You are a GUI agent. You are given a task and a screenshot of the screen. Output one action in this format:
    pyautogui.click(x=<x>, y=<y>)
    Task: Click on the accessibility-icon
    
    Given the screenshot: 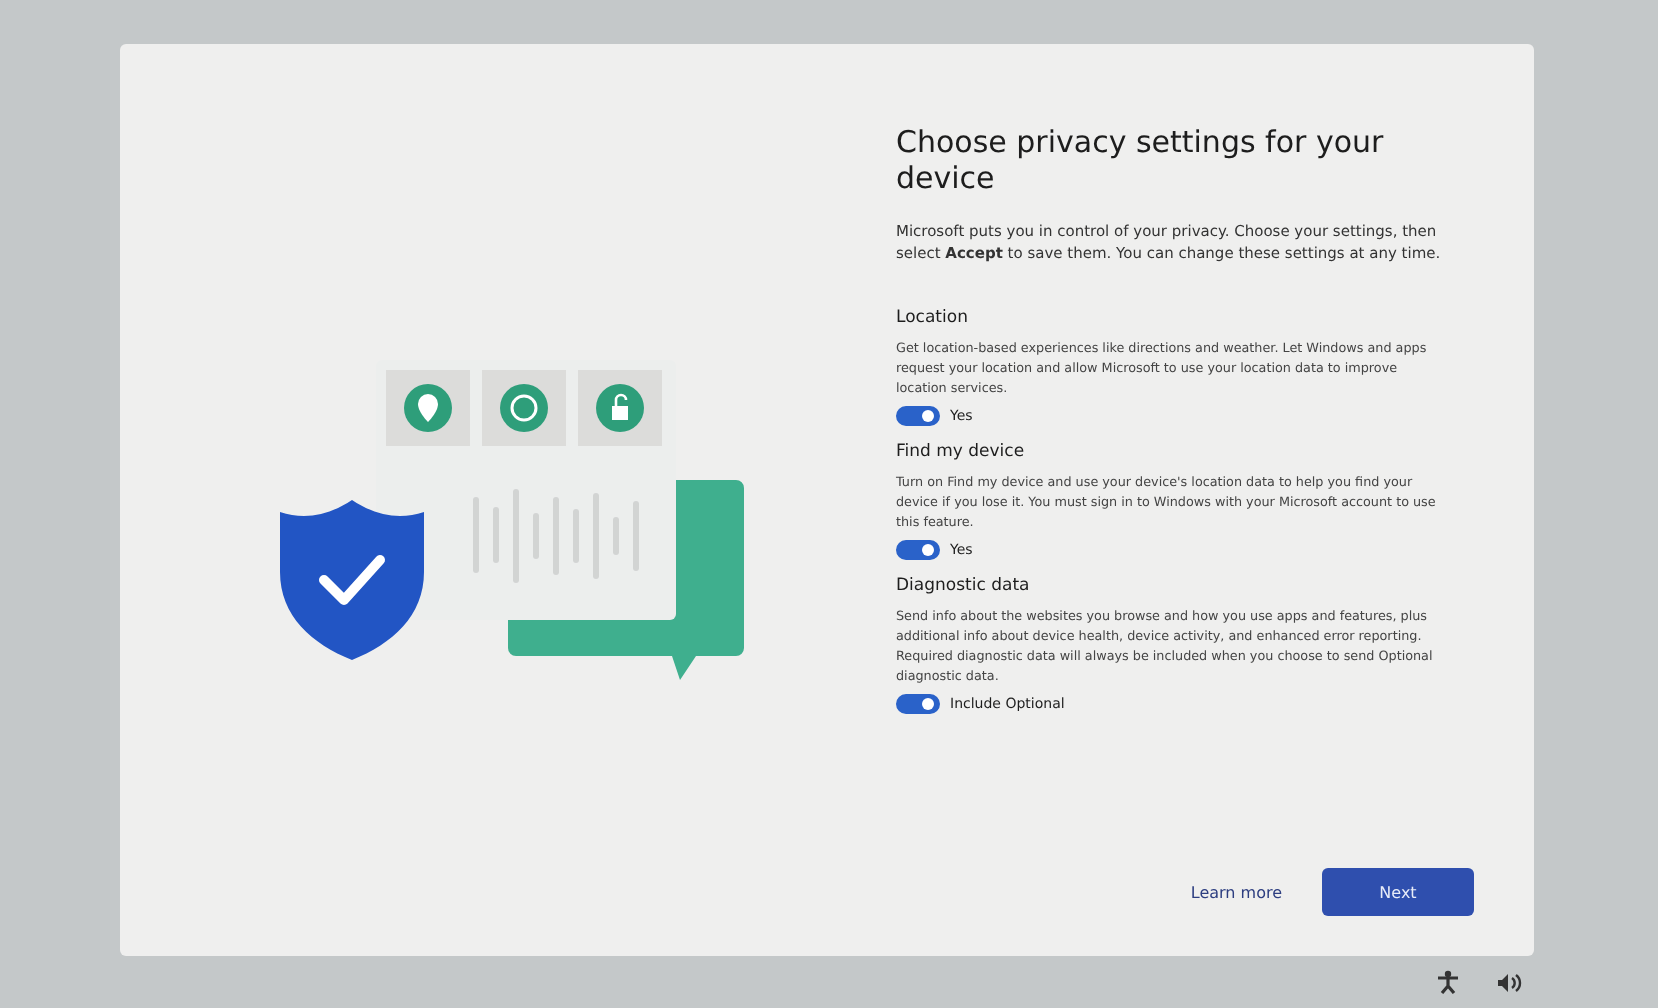 What is the action you would take?
    pyautogui.click(x=1448, y=982)
    